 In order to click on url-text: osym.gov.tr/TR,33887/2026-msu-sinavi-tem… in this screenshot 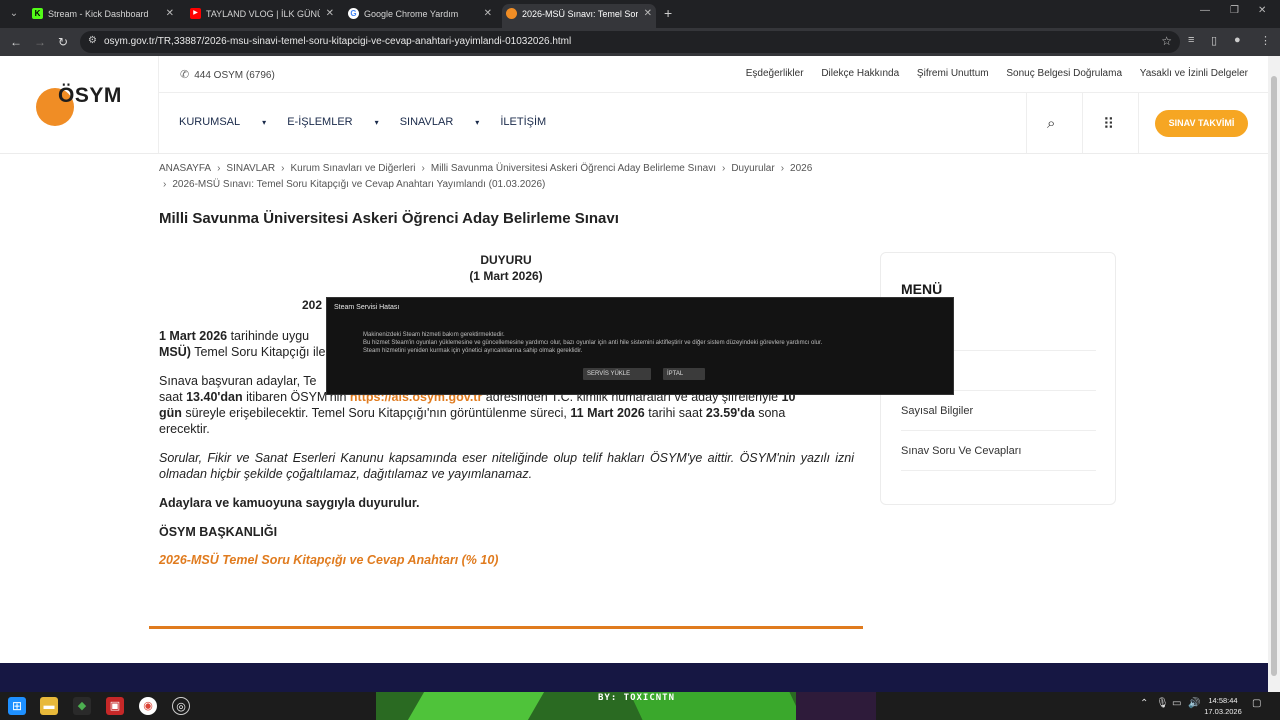, I will do `click(337, 41)`.